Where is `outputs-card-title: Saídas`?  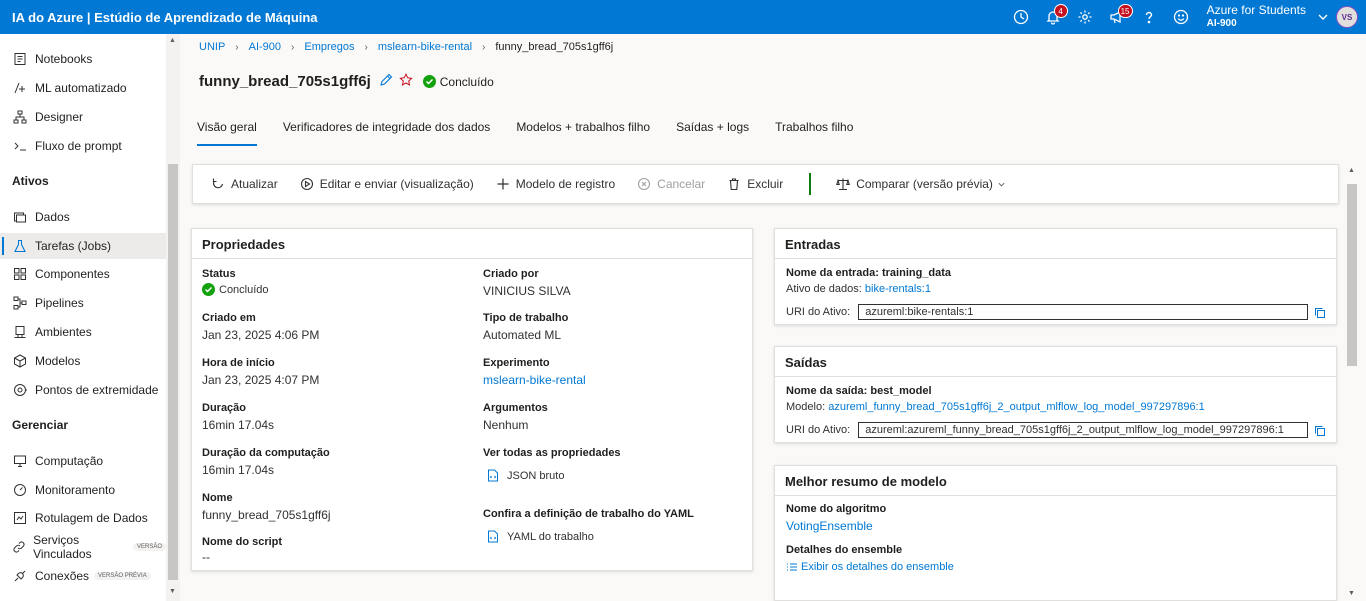 outputs-card-title: Saídas is located at coordinates (1055, 362).